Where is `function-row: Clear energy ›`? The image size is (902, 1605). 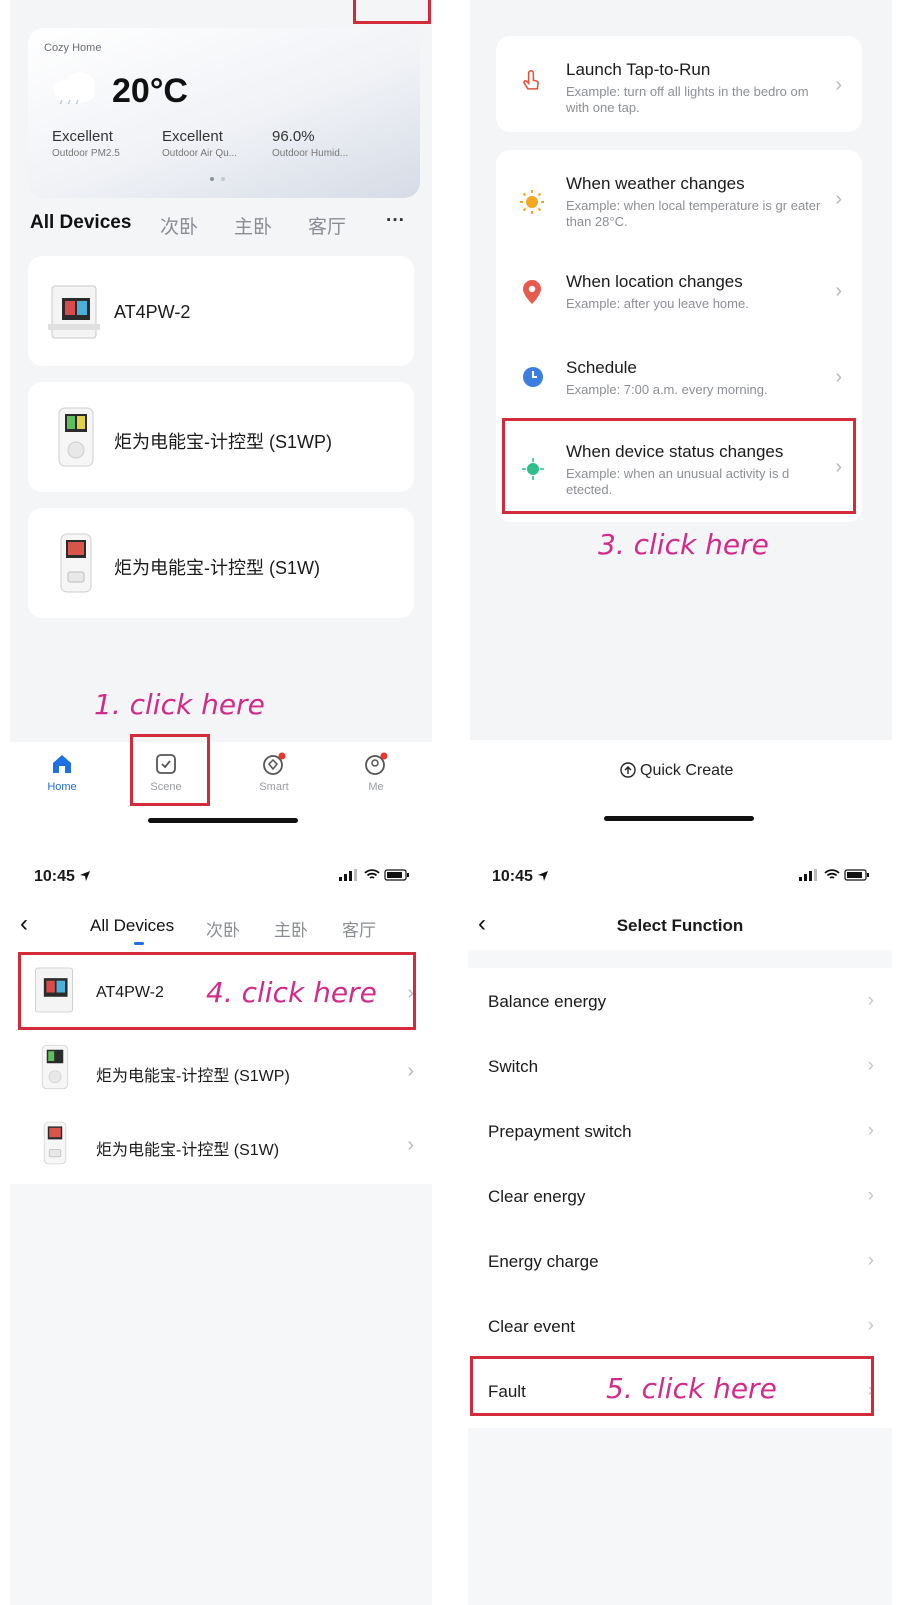
function-row: Clear energy › is located at coordinates (680, 1198).